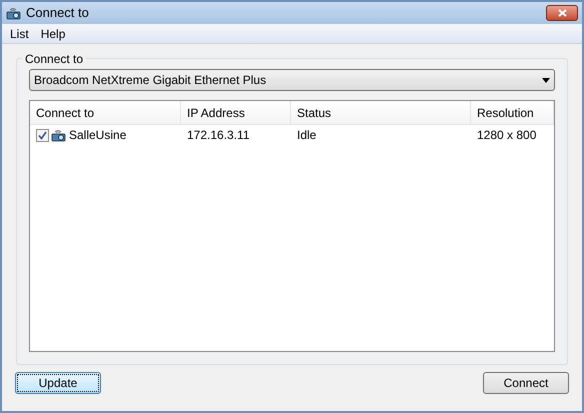  What do you see at coordinates (292, 80) in the screenshot?
I see `adapter-dropdown: Broadcom NetXtreme Gigabit Ethernet Plus` at bounding box center [292, 80].